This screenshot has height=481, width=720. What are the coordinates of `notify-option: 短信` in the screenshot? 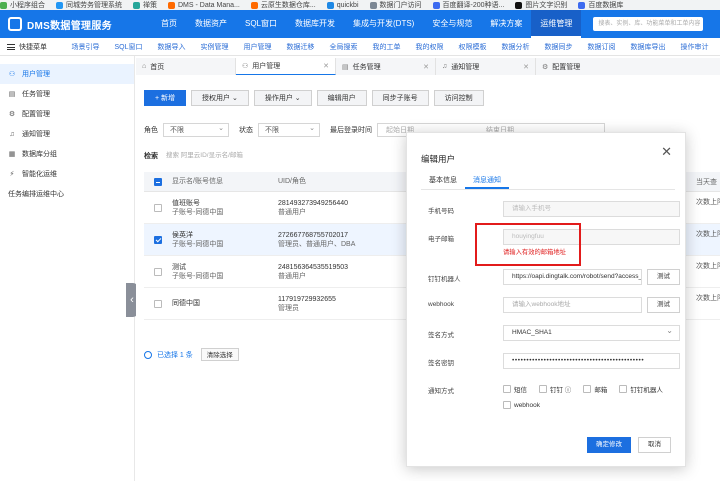 It's located at (515, 389).